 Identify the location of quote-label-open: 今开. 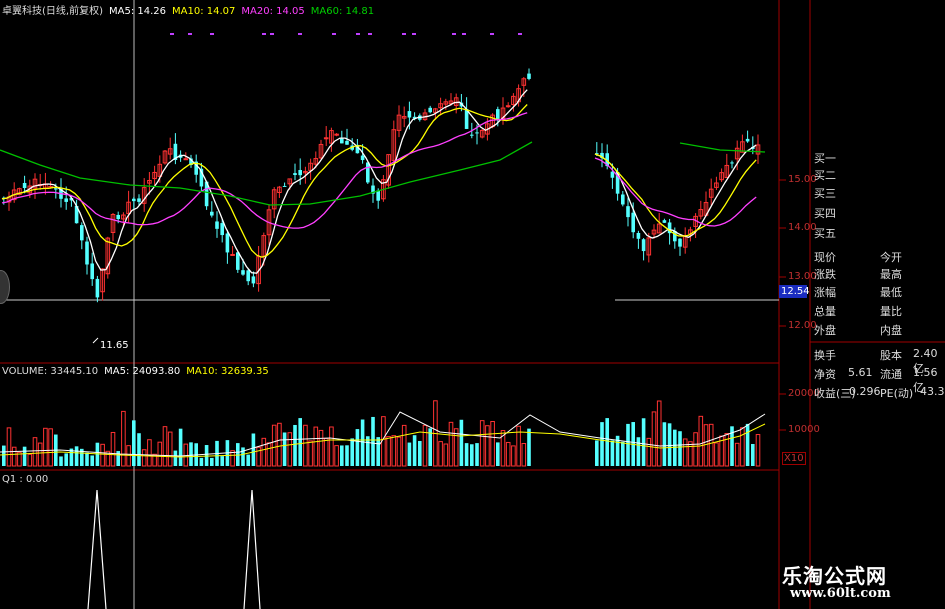
(891, 257).